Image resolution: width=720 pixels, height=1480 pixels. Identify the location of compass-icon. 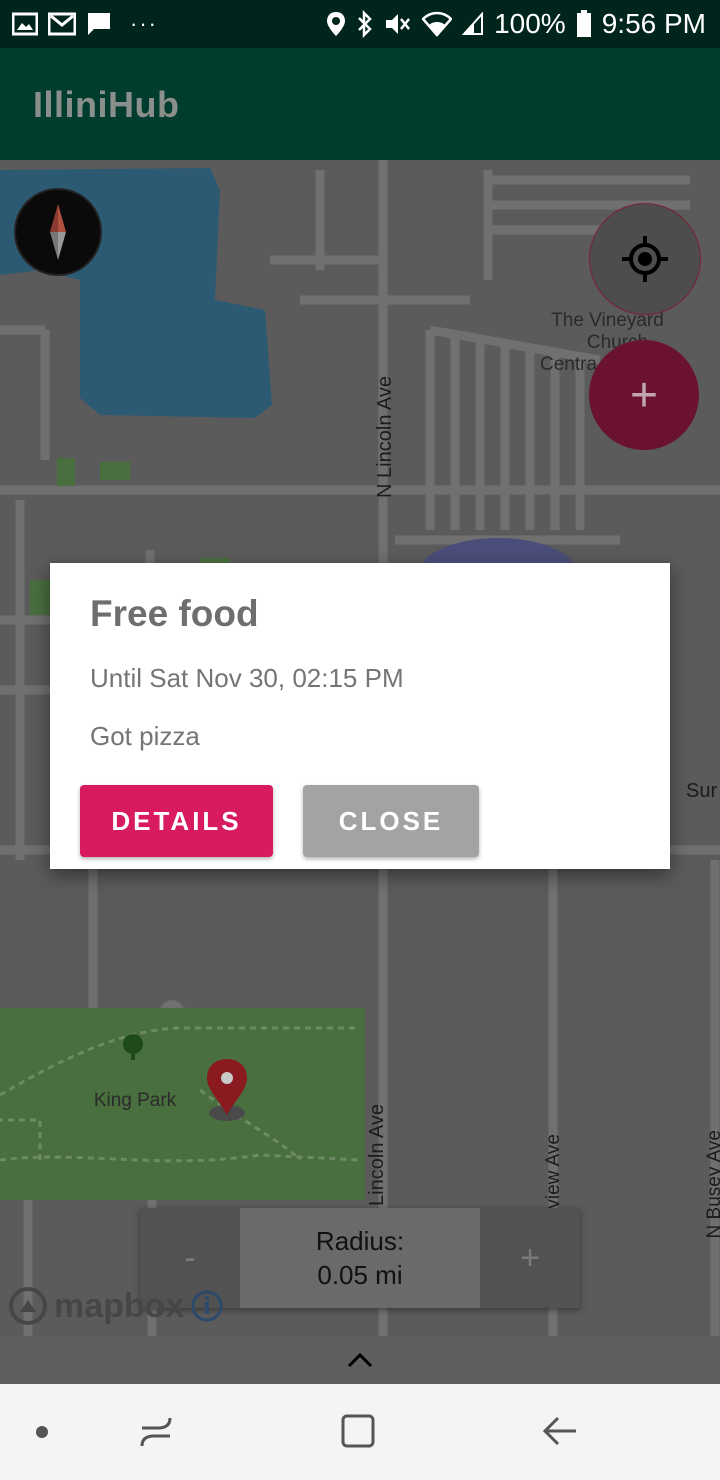
(58, 232).